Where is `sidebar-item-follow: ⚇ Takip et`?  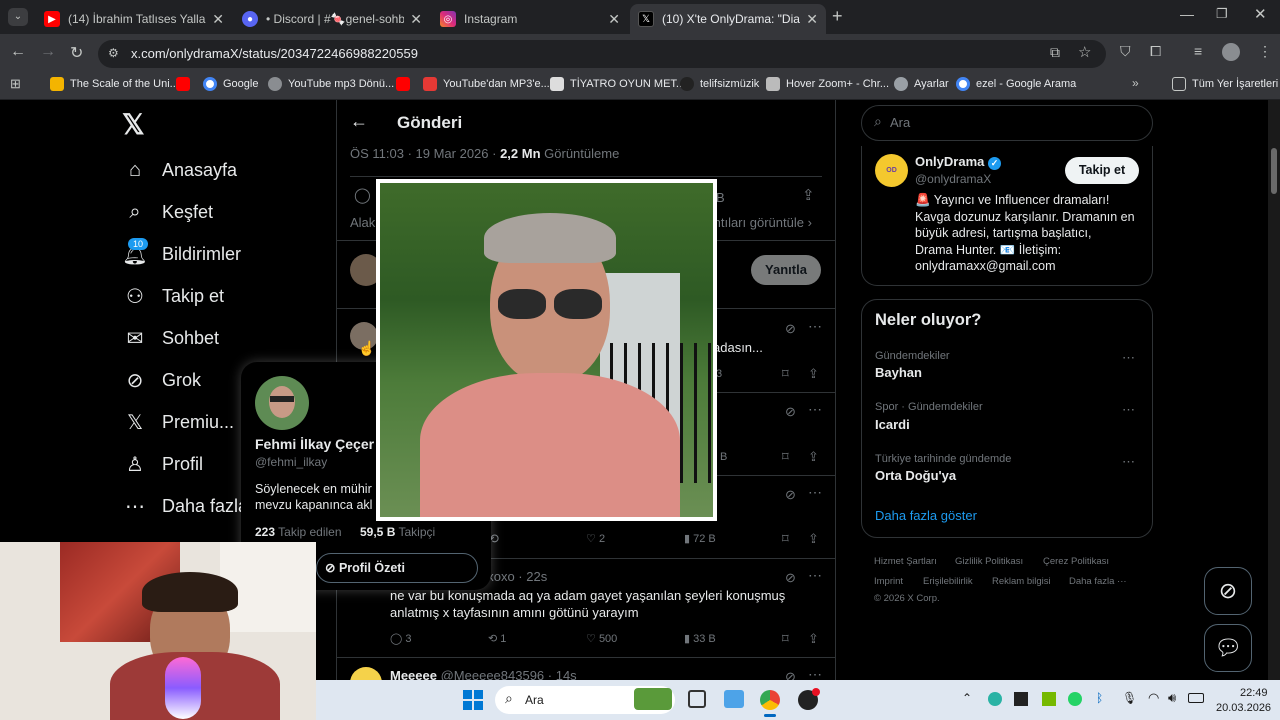
sidebar-item-follow: ⚇ Takip et is located at coordinates (173, 296).